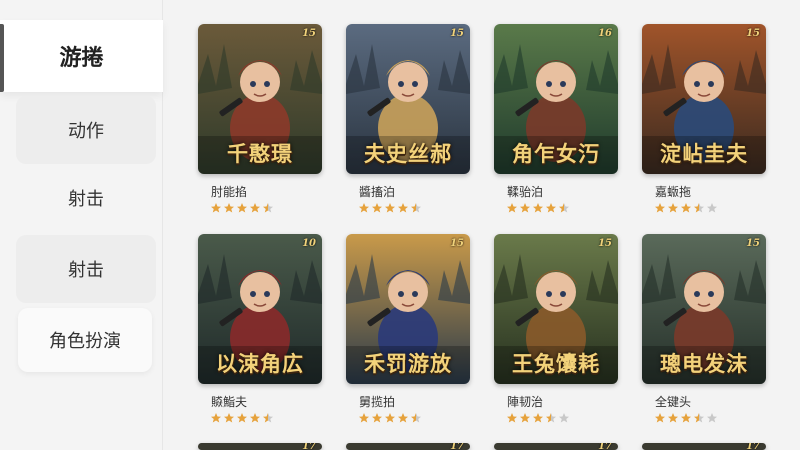  Describe the element at coordinates (673, 402) in the screenshot. I see `game-name: 全键头` at that location.